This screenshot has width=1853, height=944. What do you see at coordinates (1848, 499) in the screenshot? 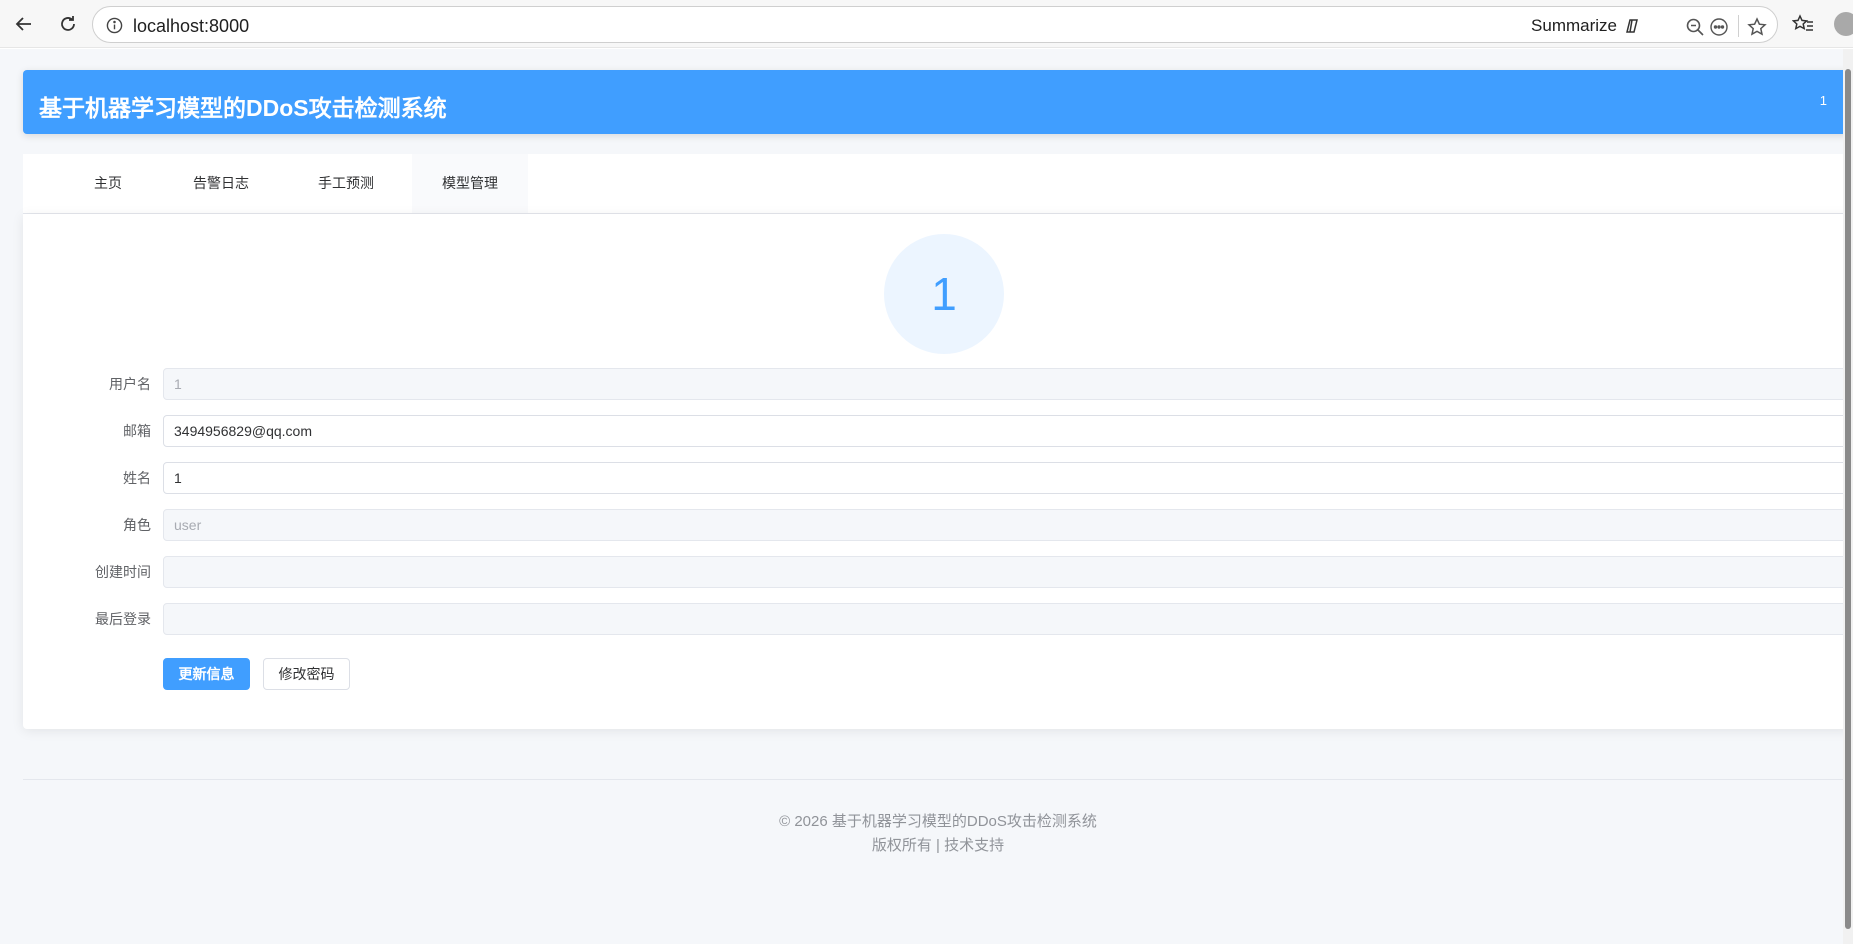
I see `scrollbar-thumb` at bounding box center [1848, 499].